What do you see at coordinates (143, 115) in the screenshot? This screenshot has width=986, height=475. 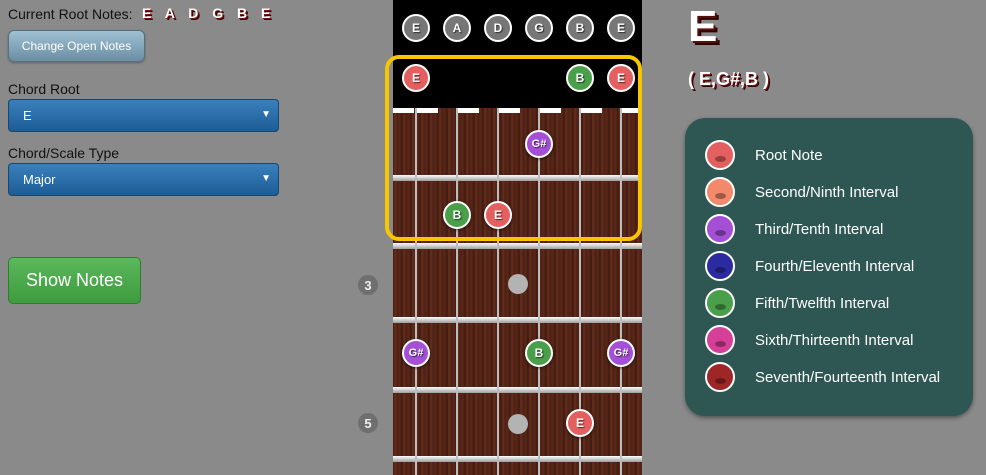 I see `chord-root-select: E ▼` at bounding box center [143, 115].